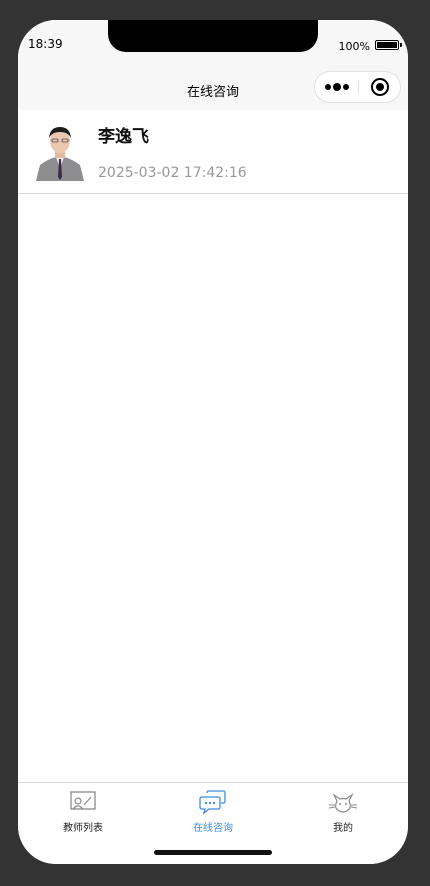 The image size is (430, 886). I want to click on conversation-name: 李逸飞, so click(123, 137).